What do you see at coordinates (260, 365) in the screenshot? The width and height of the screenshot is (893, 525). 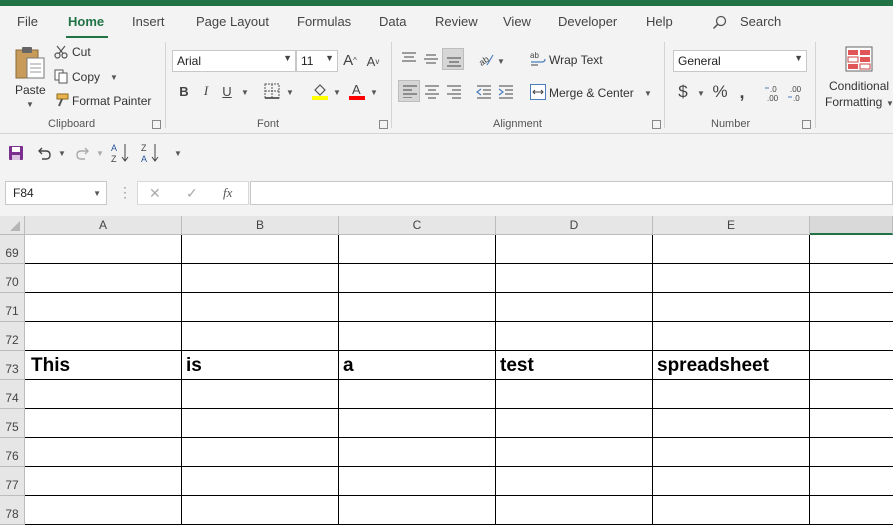 I see `cell-b73: is` at bounding box center [260, 365].